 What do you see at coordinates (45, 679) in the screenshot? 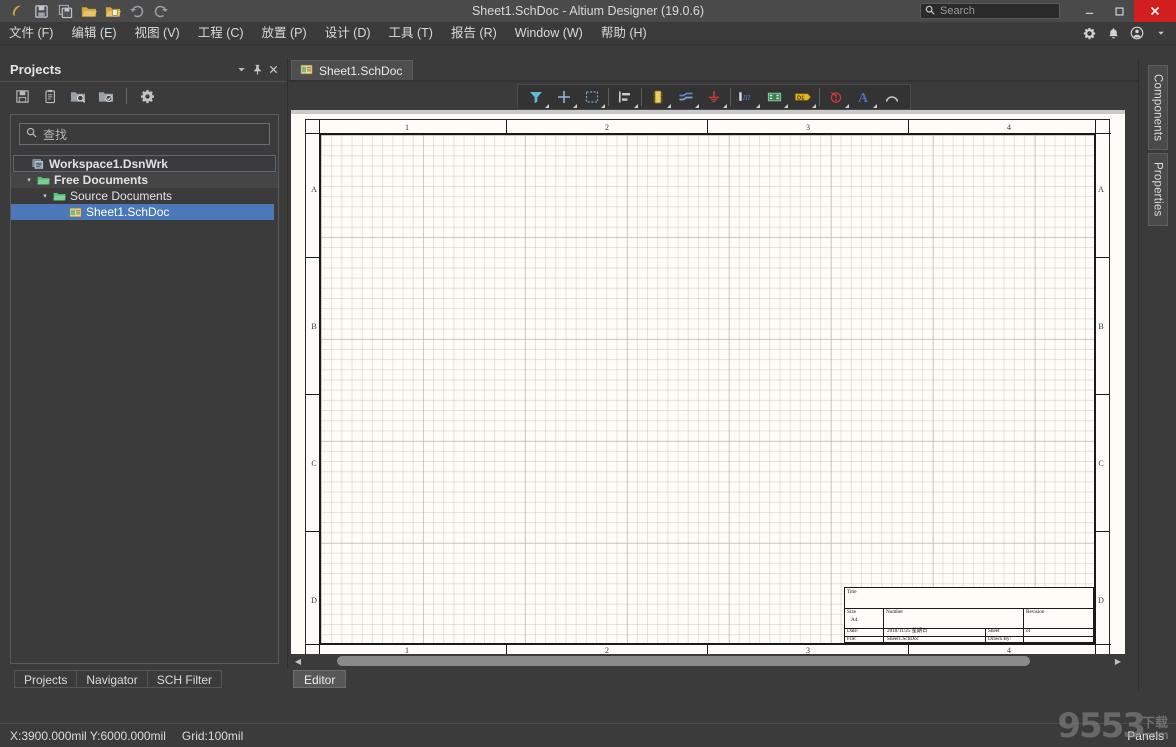
I see `panel-tab-projects: Projects` at bounding box center [45, 679].